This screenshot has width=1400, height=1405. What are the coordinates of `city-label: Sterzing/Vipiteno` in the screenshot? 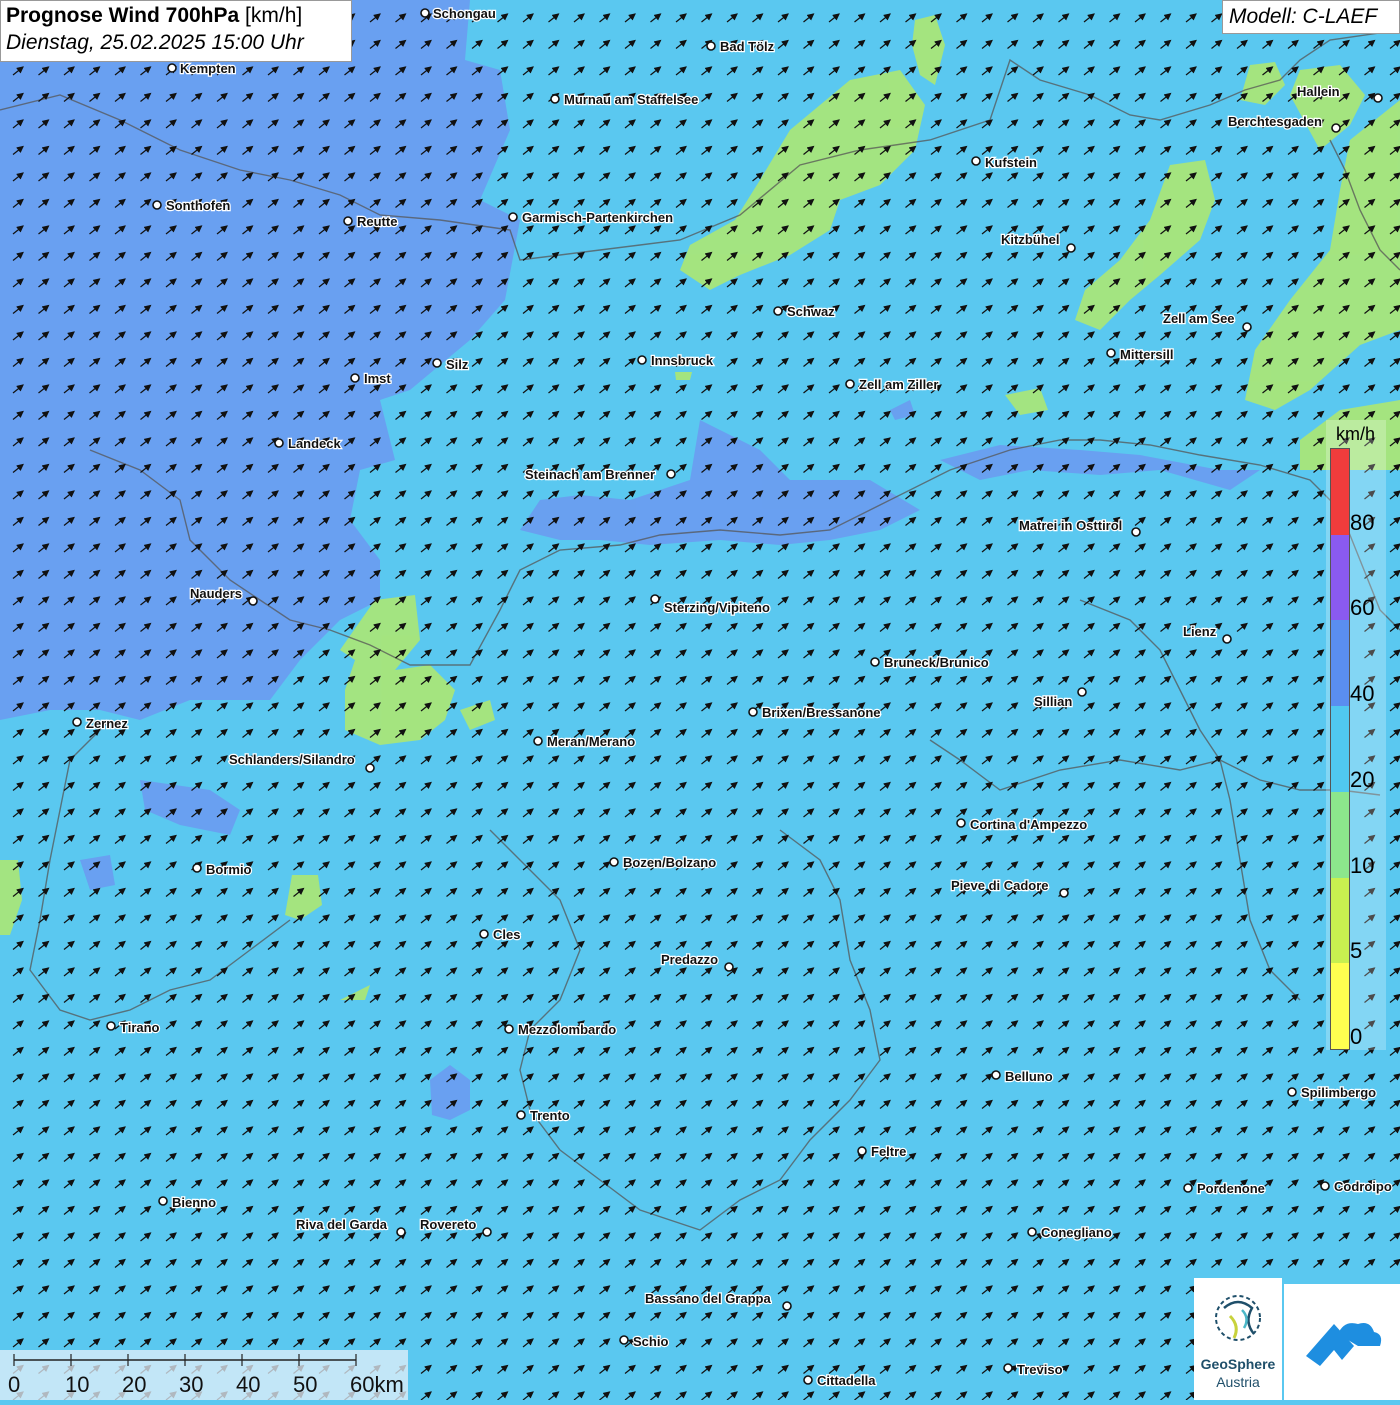 It's located at (717, 607).